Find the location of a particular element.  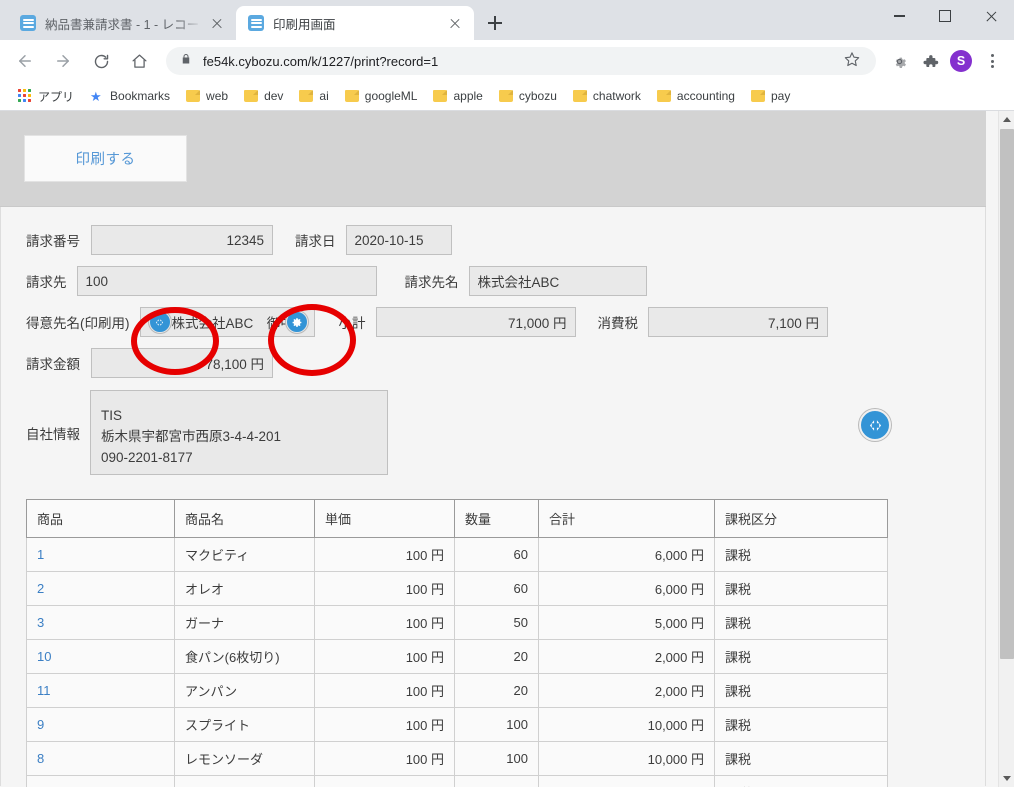

address-bar: fe54k.cybozu.com/k/1227/print?record=1 is located at coordinates (521, 61).